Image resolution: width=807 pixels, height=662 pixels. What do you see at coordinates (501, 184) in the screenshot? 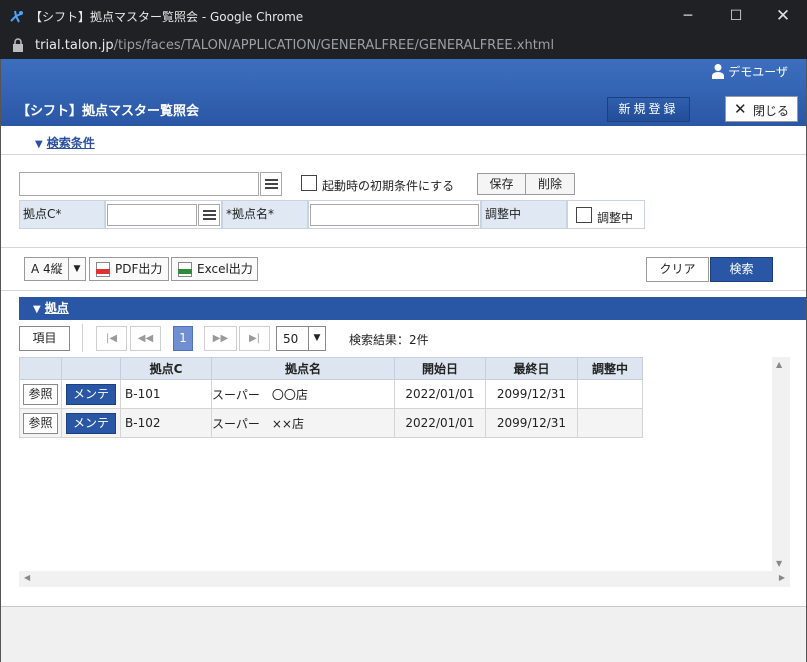
I see `save-condition-button: 保存` at bounding box center [501, 184].